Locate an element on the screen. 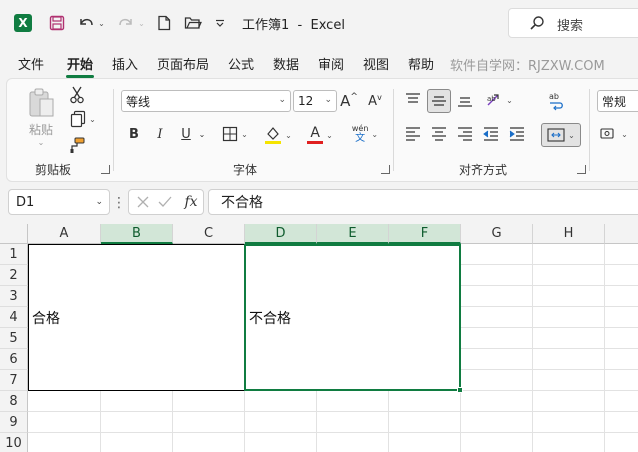 The image size is (638, 452). number-format-select: 常规 is located at coordinates (617, 101).